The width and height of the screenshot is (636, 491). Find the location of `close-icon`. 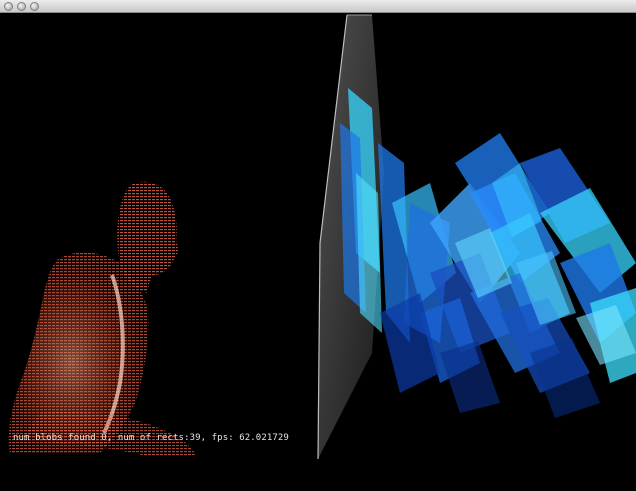

close-icon is located at coordinates (8, 6).